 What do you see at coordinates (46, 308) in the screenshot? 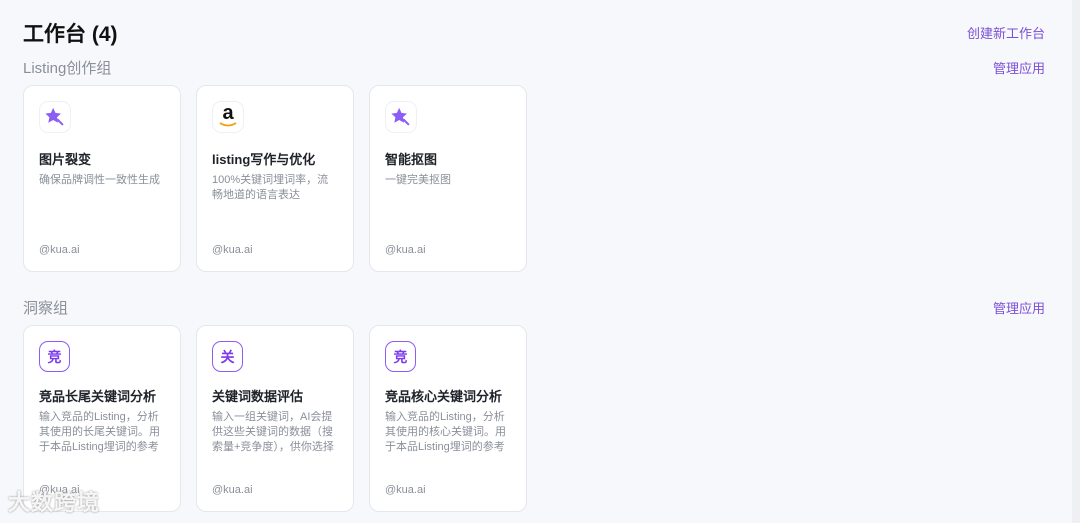
I see `group-title: 洞察组` at bounding box center [46, 308].